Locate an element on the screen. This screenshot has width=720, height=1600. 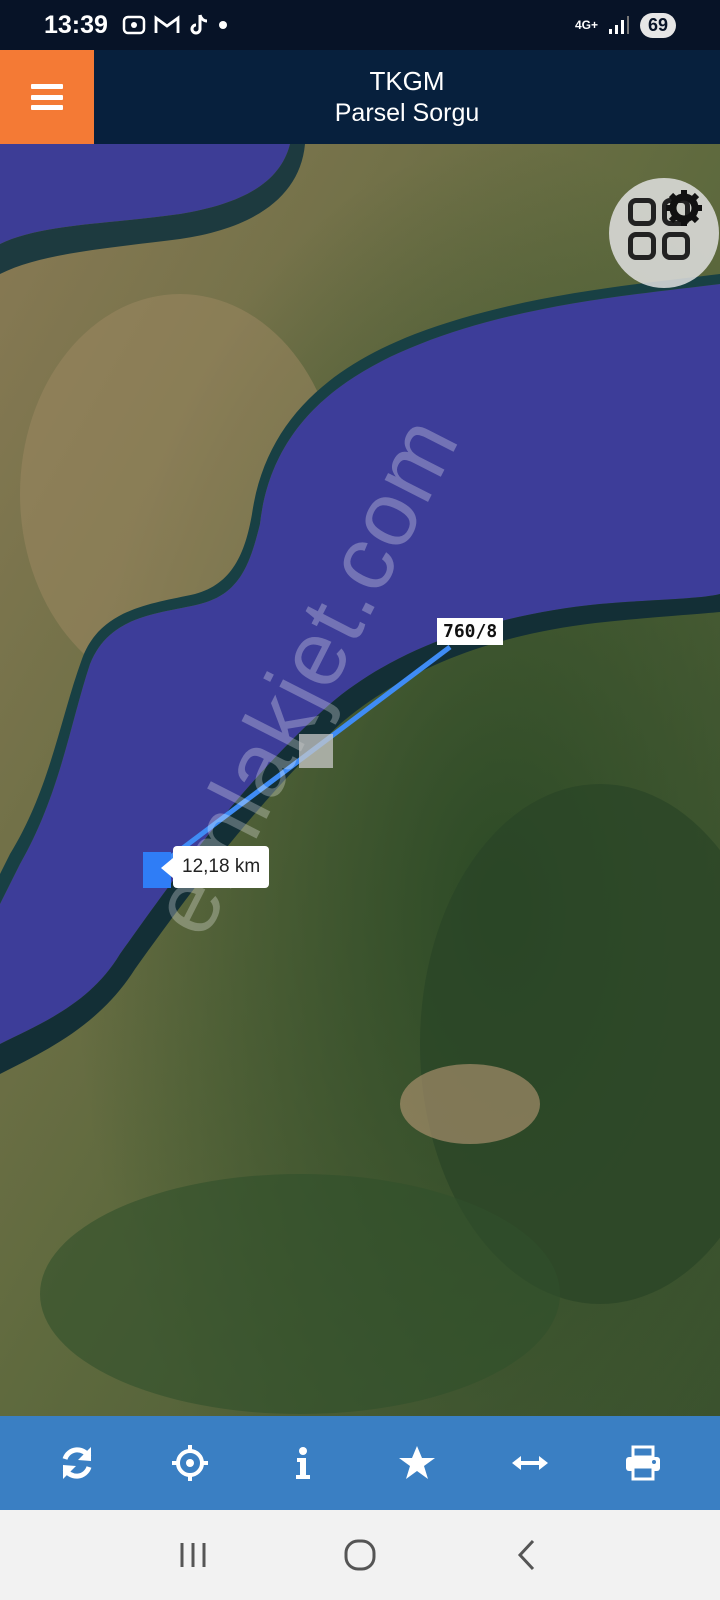
menu-icon is located at coordinates (47, 97).